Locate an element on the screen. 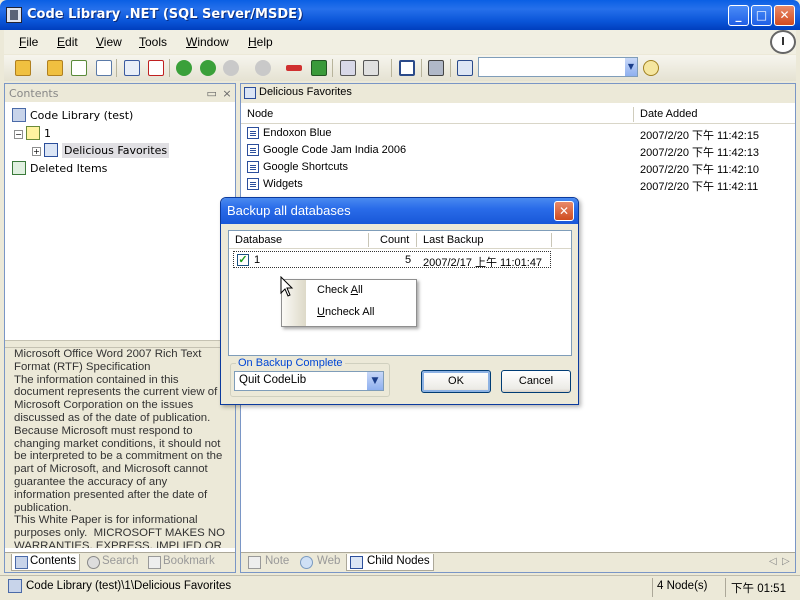 The image size is (800, 600). tab-search: Search is located at coordinates (112, 562).